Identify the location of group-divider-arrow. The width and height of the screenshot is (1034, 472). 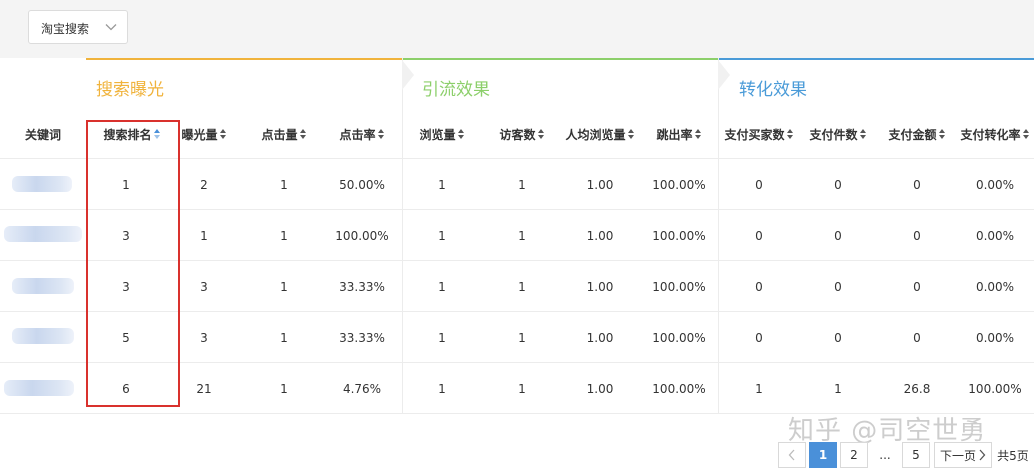
(408, 75).